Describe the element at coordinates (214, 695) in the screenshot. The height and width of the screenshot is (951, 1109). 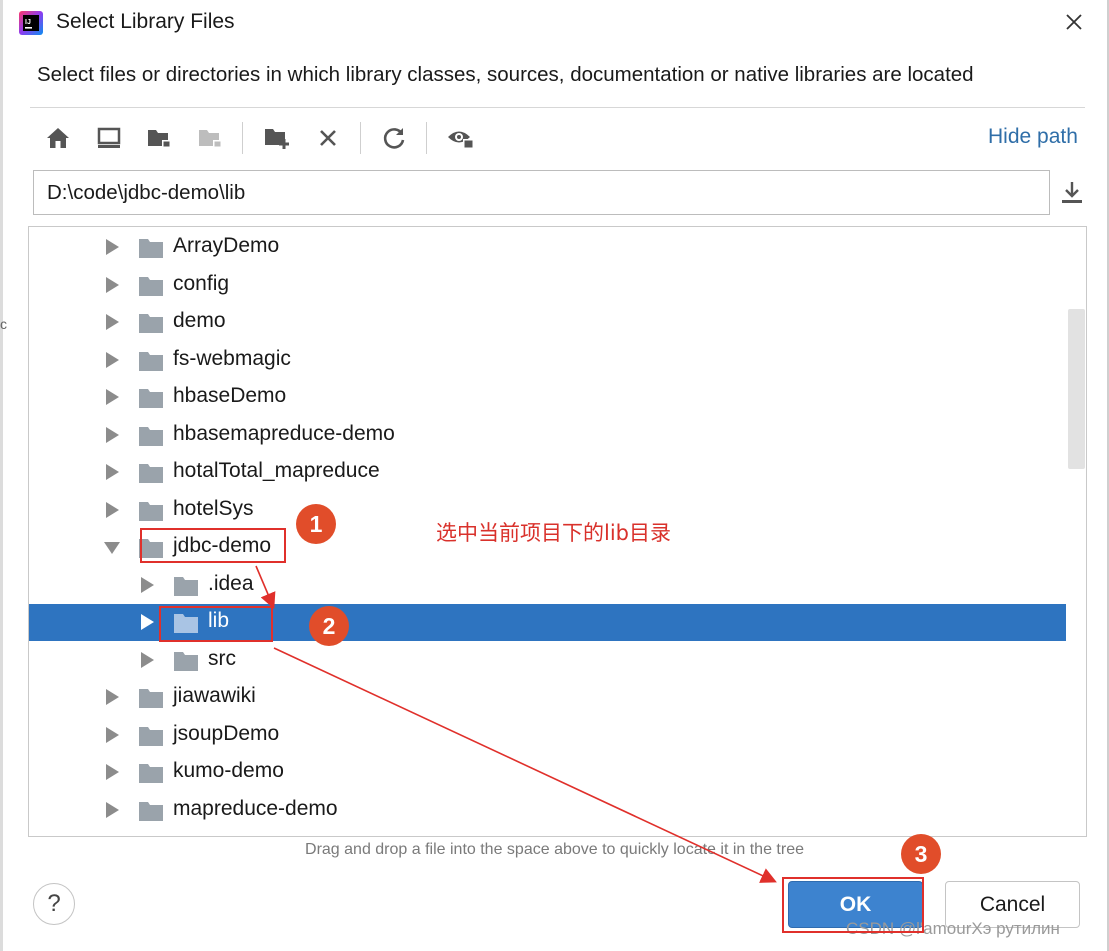
I see `tree-row-label: jiawawiki` at that location.